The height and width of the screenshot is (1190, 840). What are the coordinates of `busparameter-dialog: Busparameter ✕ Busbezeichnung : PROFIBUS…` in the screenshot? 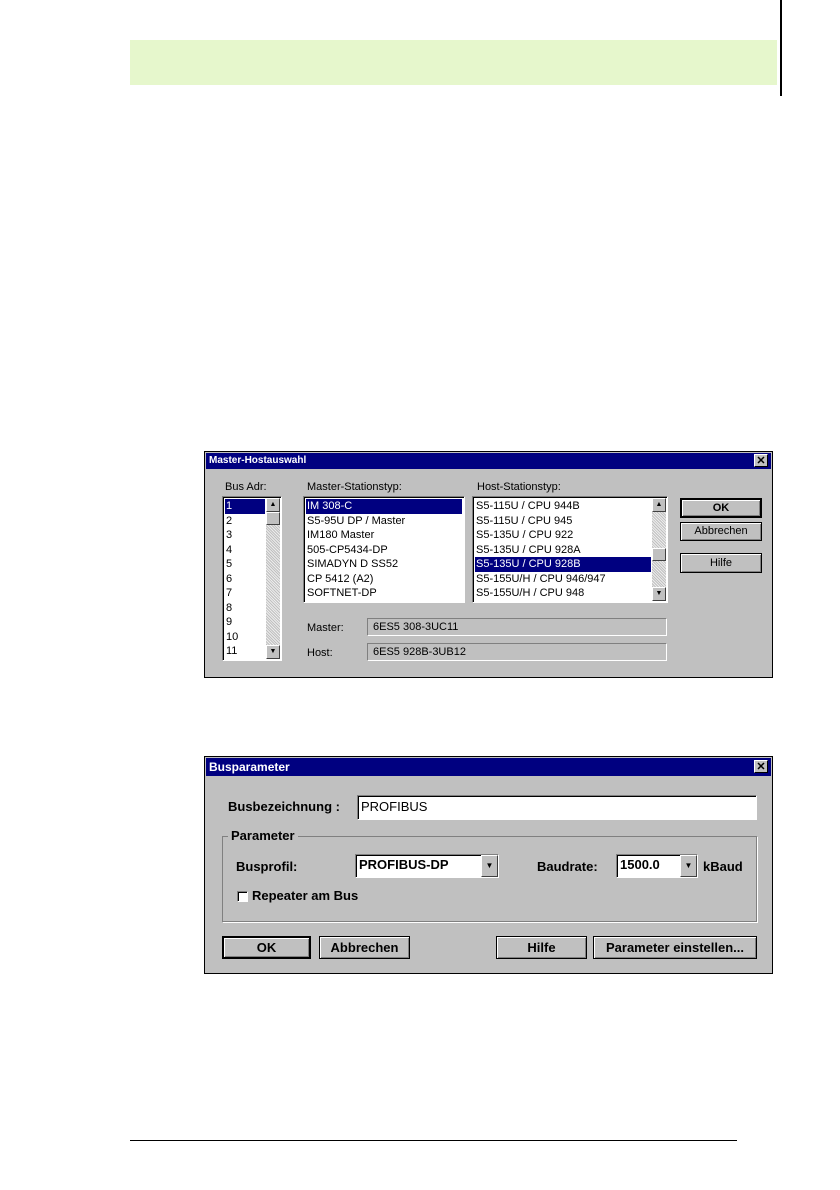 It's located at (488, 865).